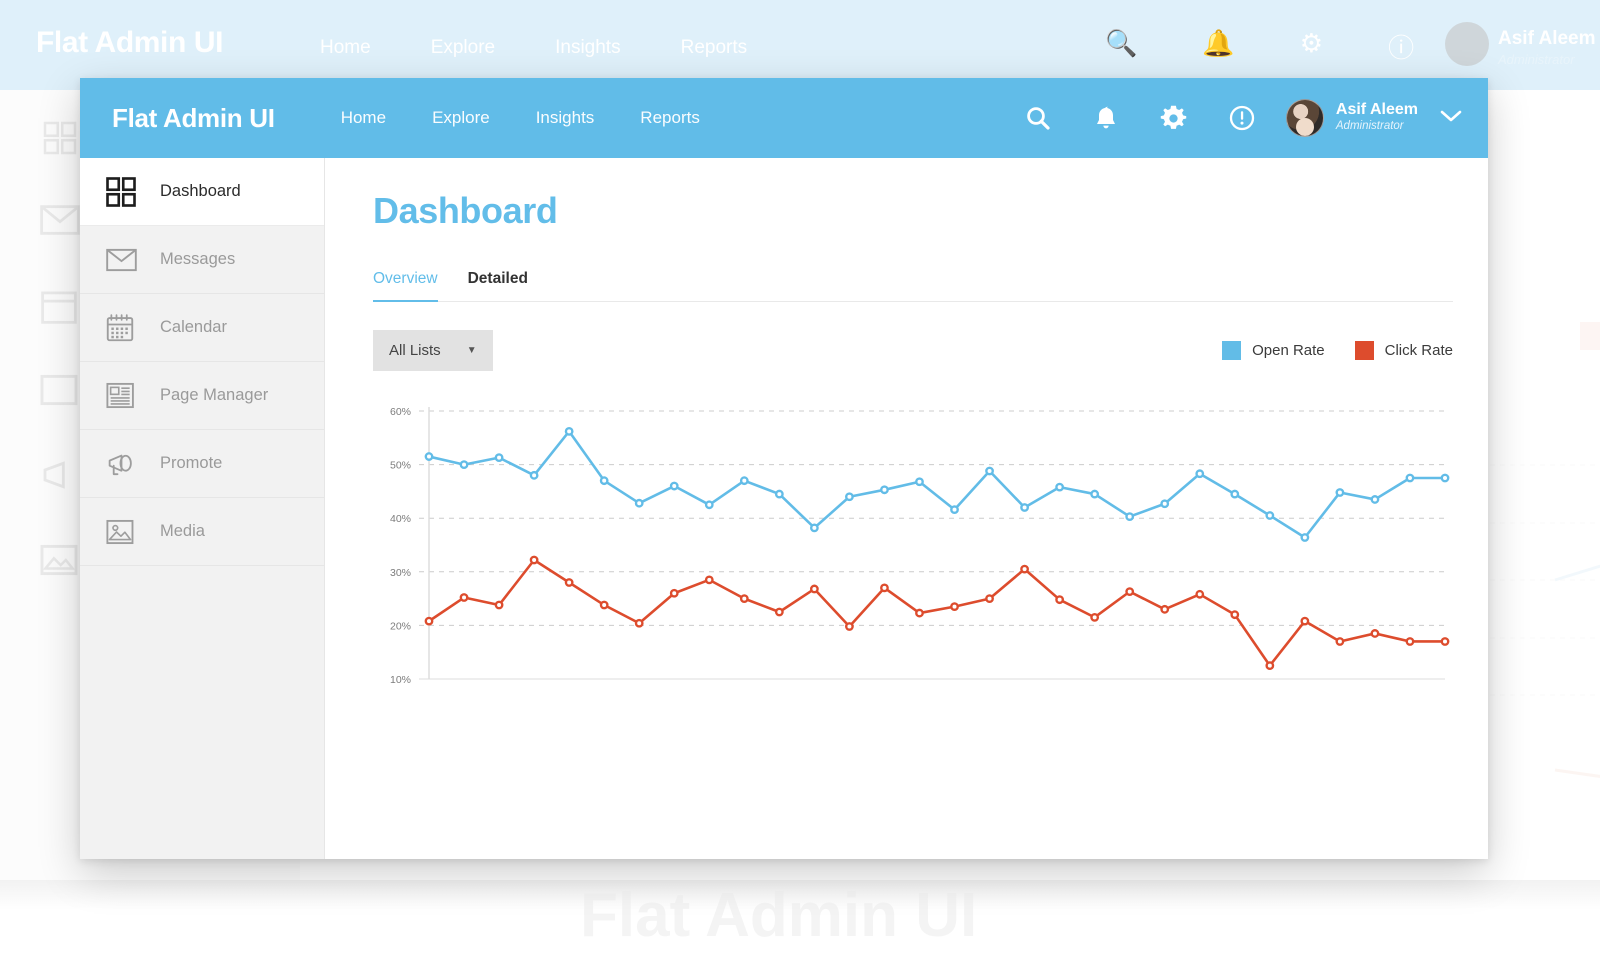 The image size is (1600, 959). I want to click on chart-line-click-rate, so click(937, 612).